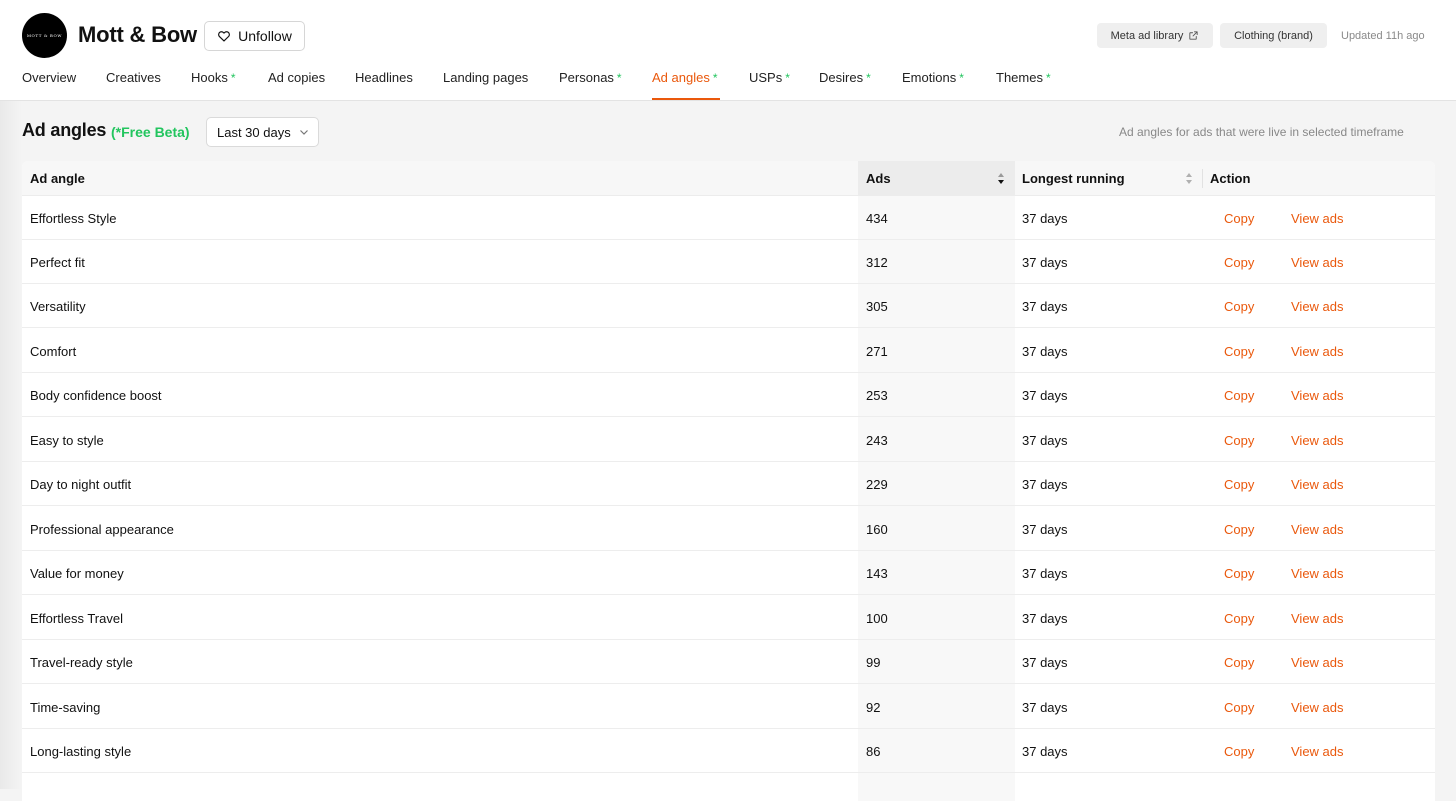  I want to click on tab-themes: Themes *, so click(1024, 85).